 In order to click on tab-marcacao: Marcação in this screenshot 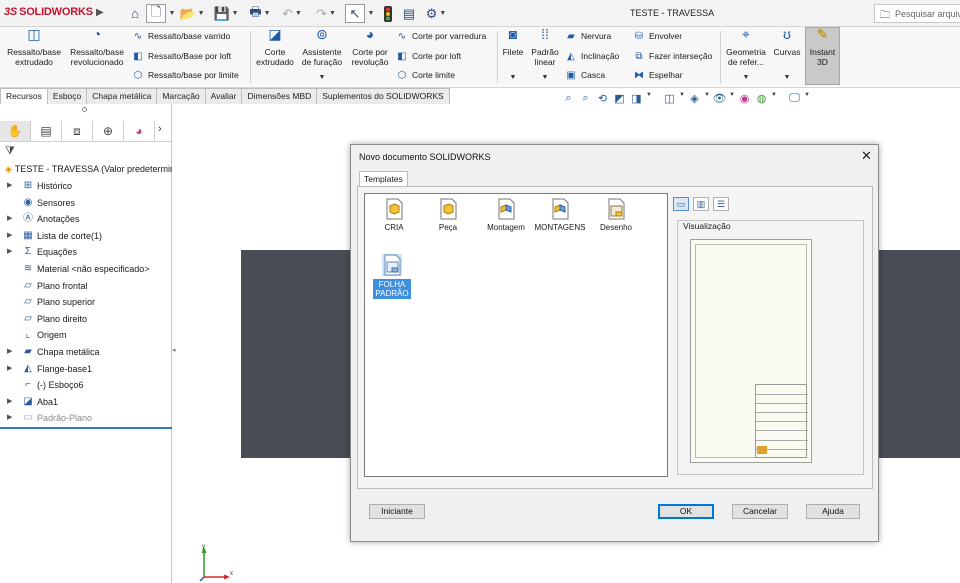, I will do `click(181, 96)`.